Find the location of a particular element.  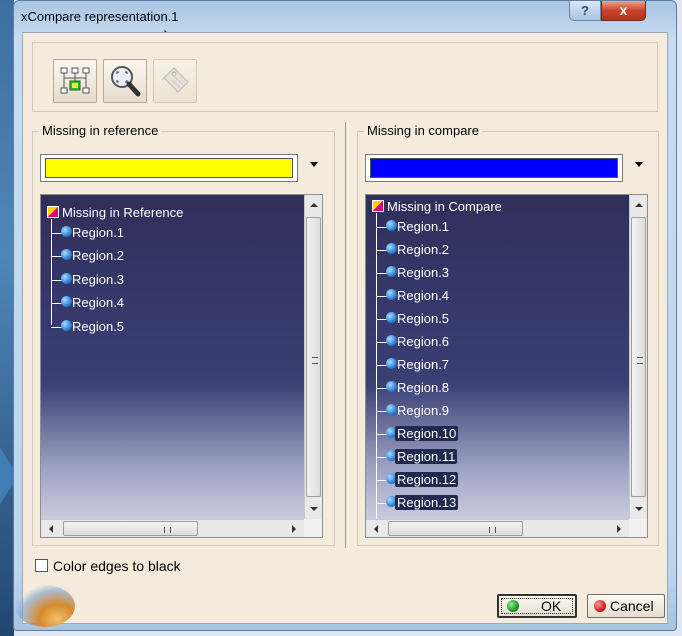

tree-root: Missing in Reference is located at coordinates (115, 212).